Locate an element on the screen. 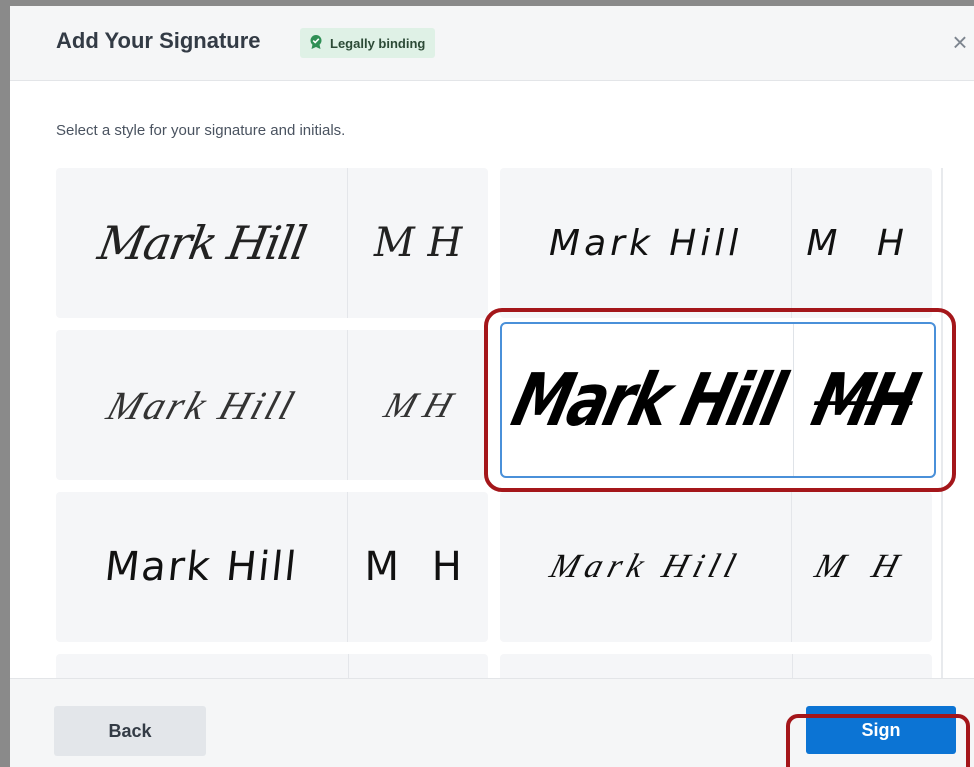 Image resolution: width=974 pixels, height=767 pixels. initials-preview: MH is located at coordinates (864, 400).